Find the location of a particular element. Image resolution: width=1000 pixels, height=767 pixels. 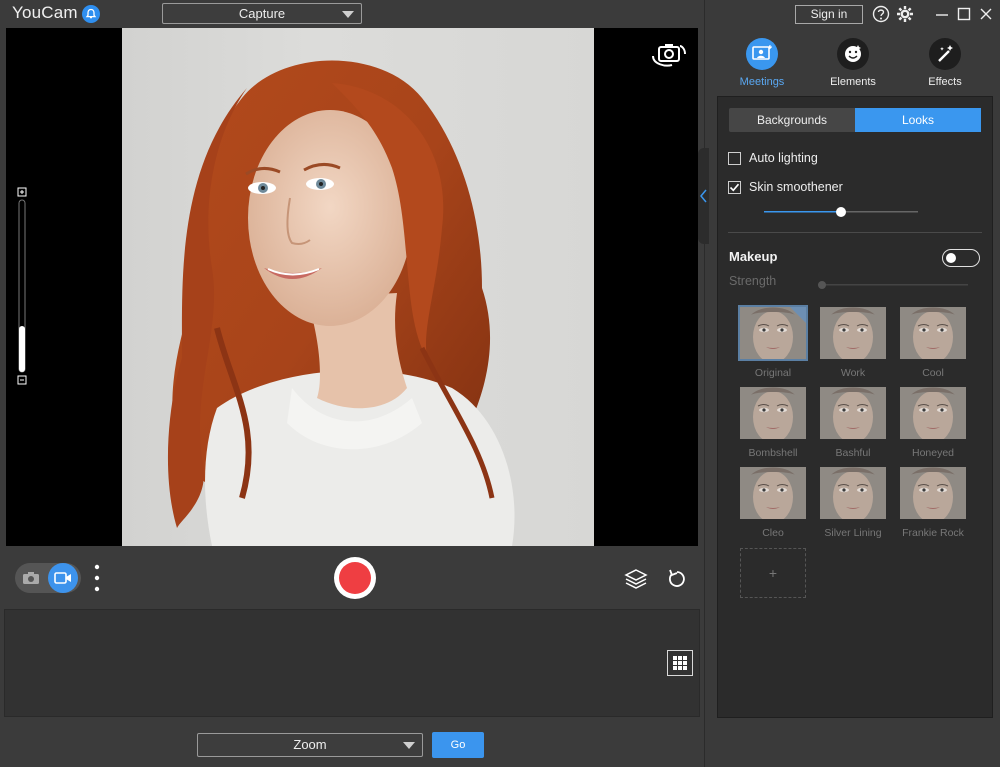

makeup-look-item: Original is located at coordinates (773, 342).